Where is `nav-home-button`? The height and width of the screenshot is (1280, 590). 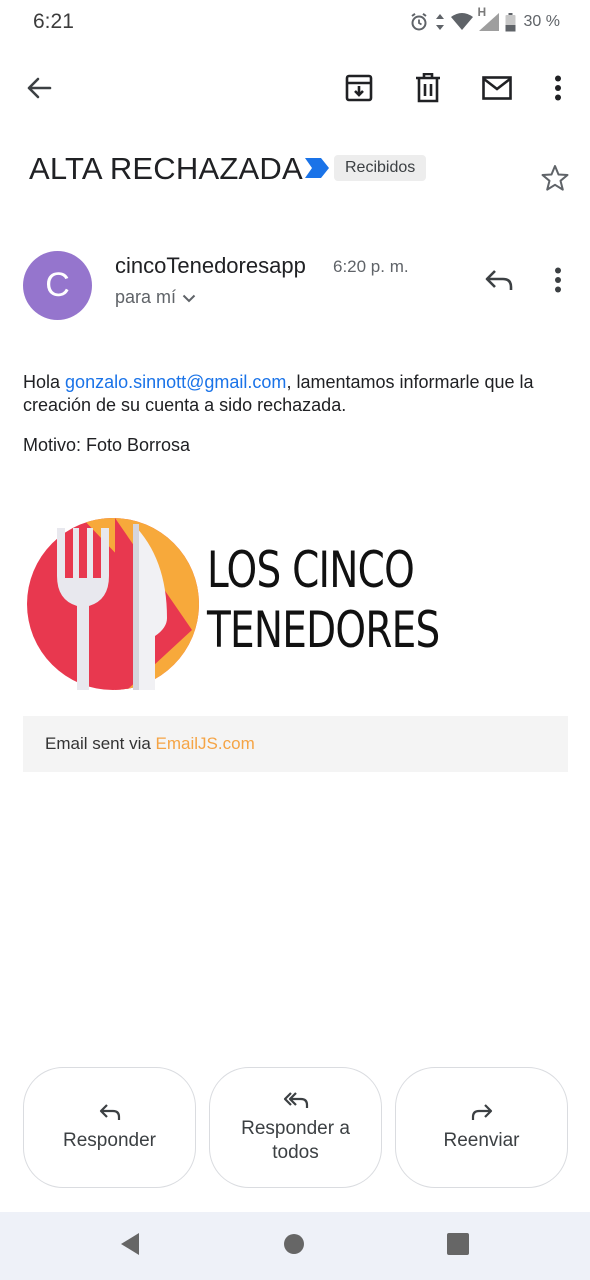 nav-home-button is located at coordinates (294, 1246).